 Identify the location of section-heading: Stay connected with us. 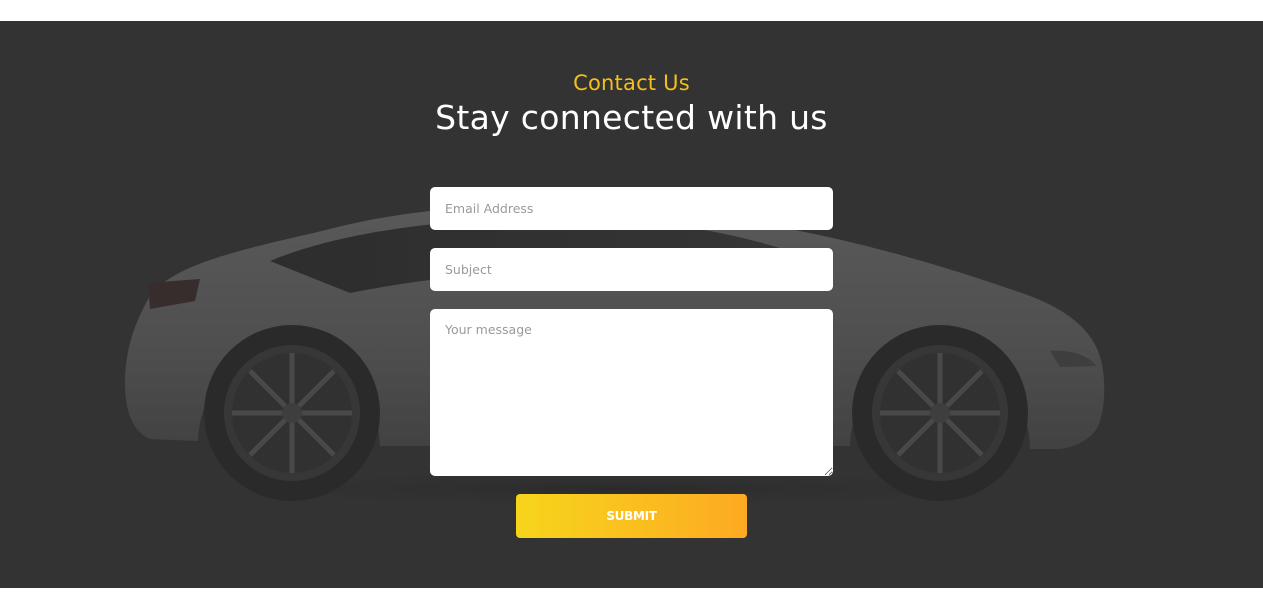
(631, 117).